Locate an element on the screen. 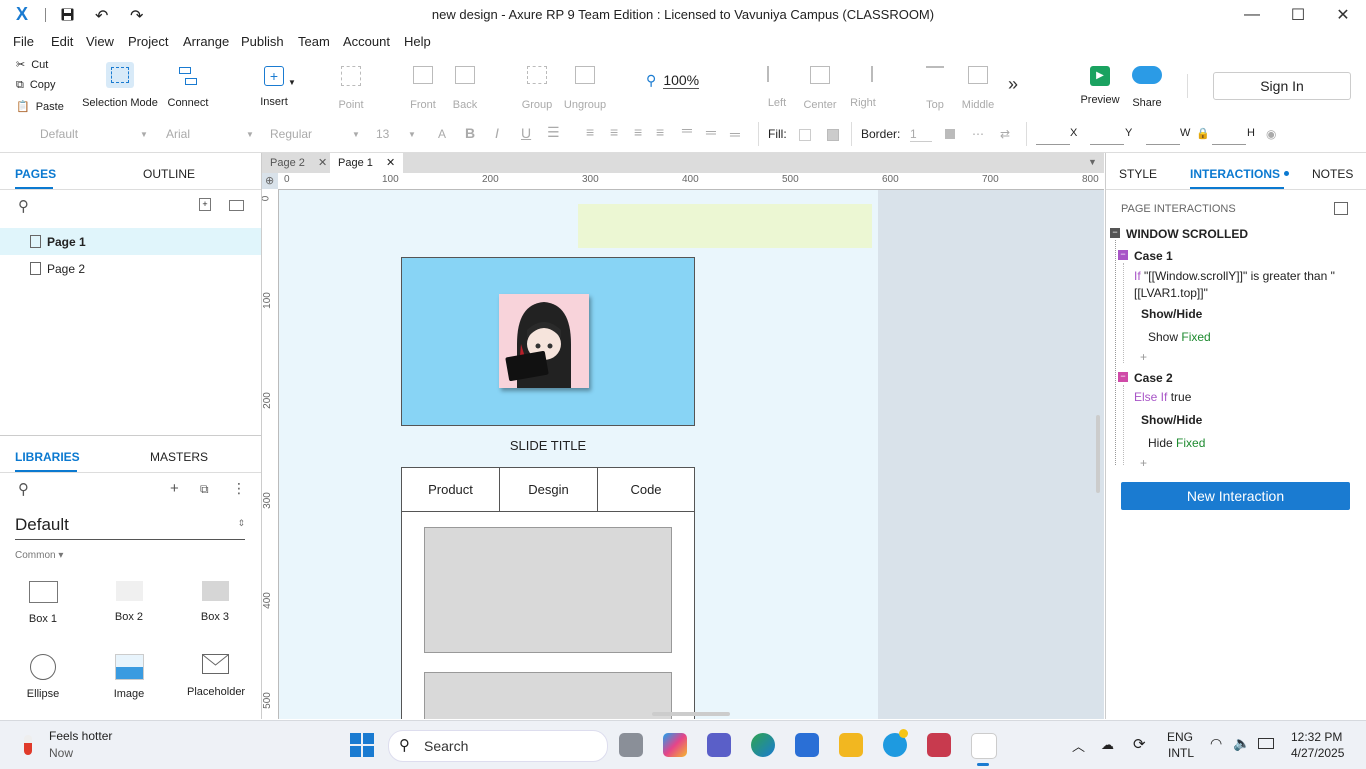  menu-file: File is located at coordinates (23, 41).